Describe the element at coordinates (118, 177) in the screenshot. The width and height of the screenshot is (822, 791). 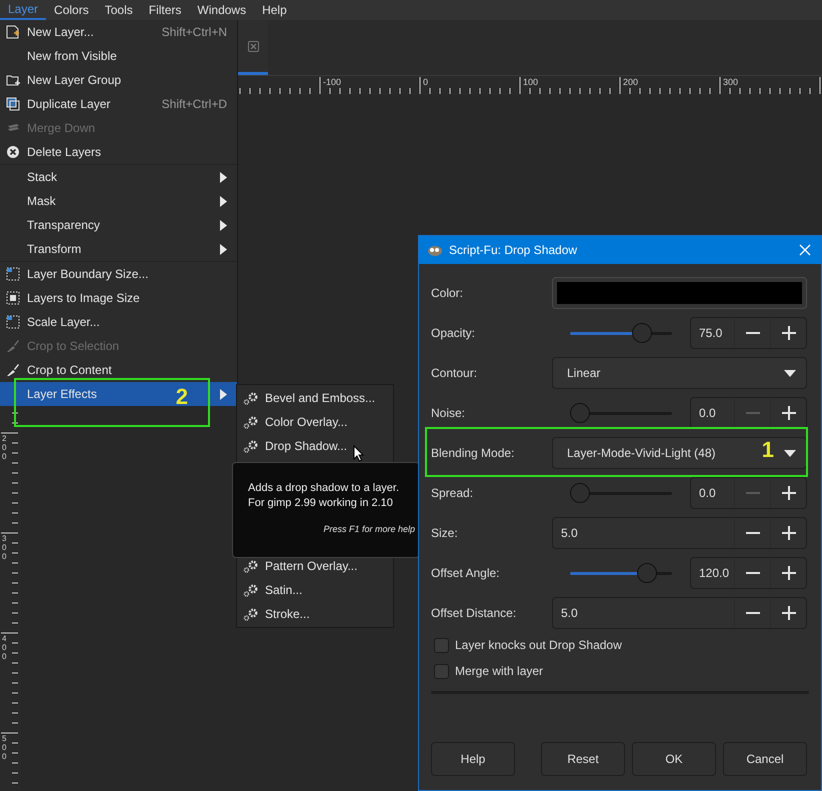
I see `menu-item: Stack` at that location.